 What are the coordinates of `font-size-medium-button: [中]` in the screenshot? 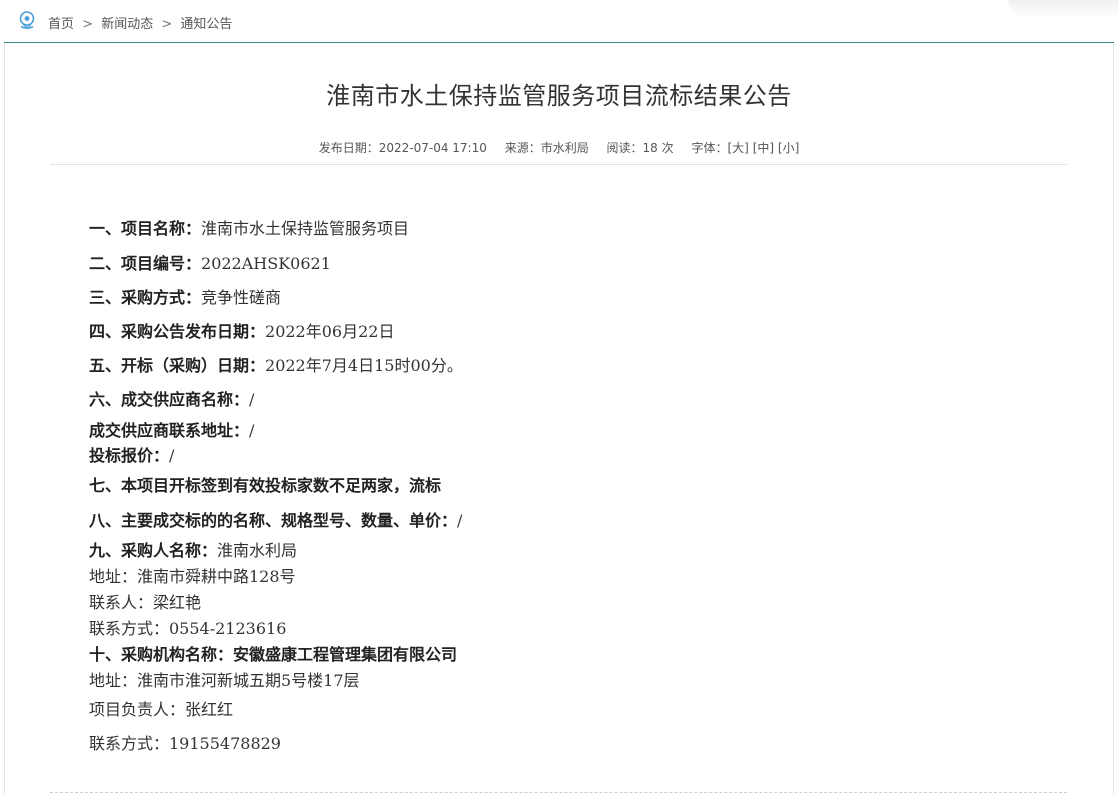 It's located at (763, 148).